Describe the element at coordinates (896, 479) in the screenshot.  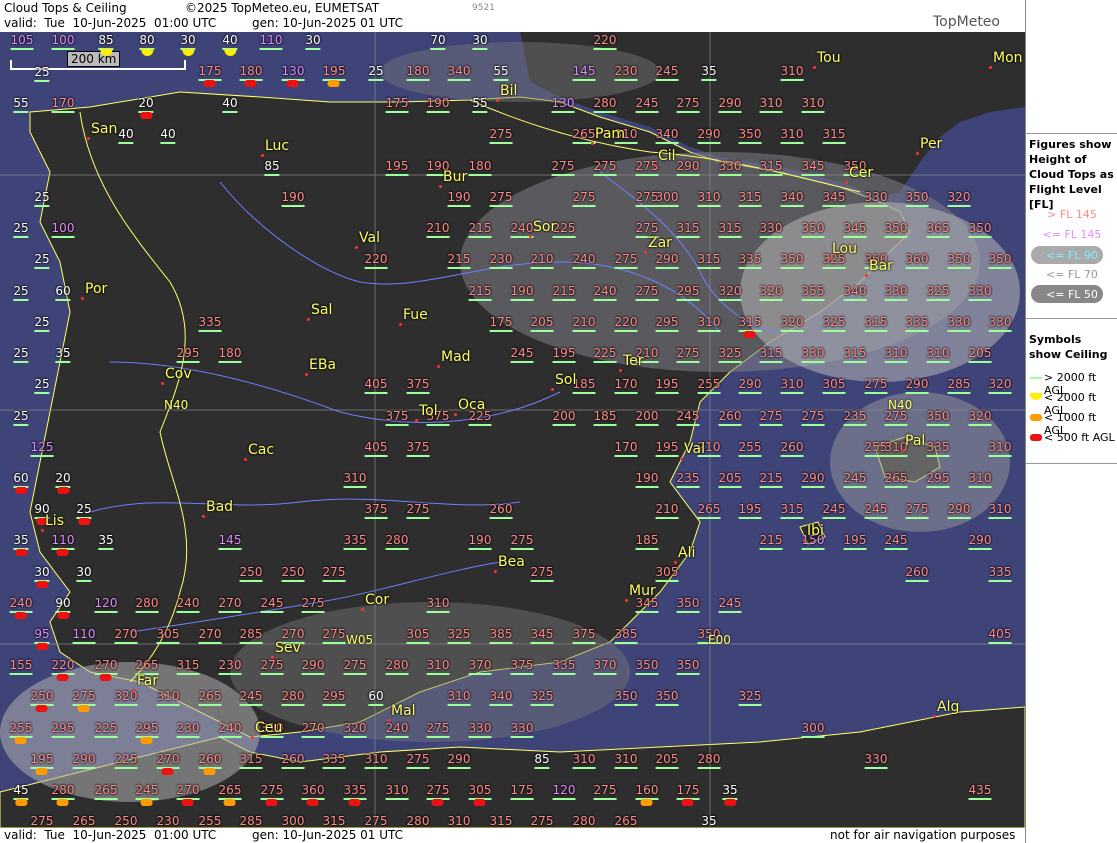
I see `cloud-top-value: 265` at that location.